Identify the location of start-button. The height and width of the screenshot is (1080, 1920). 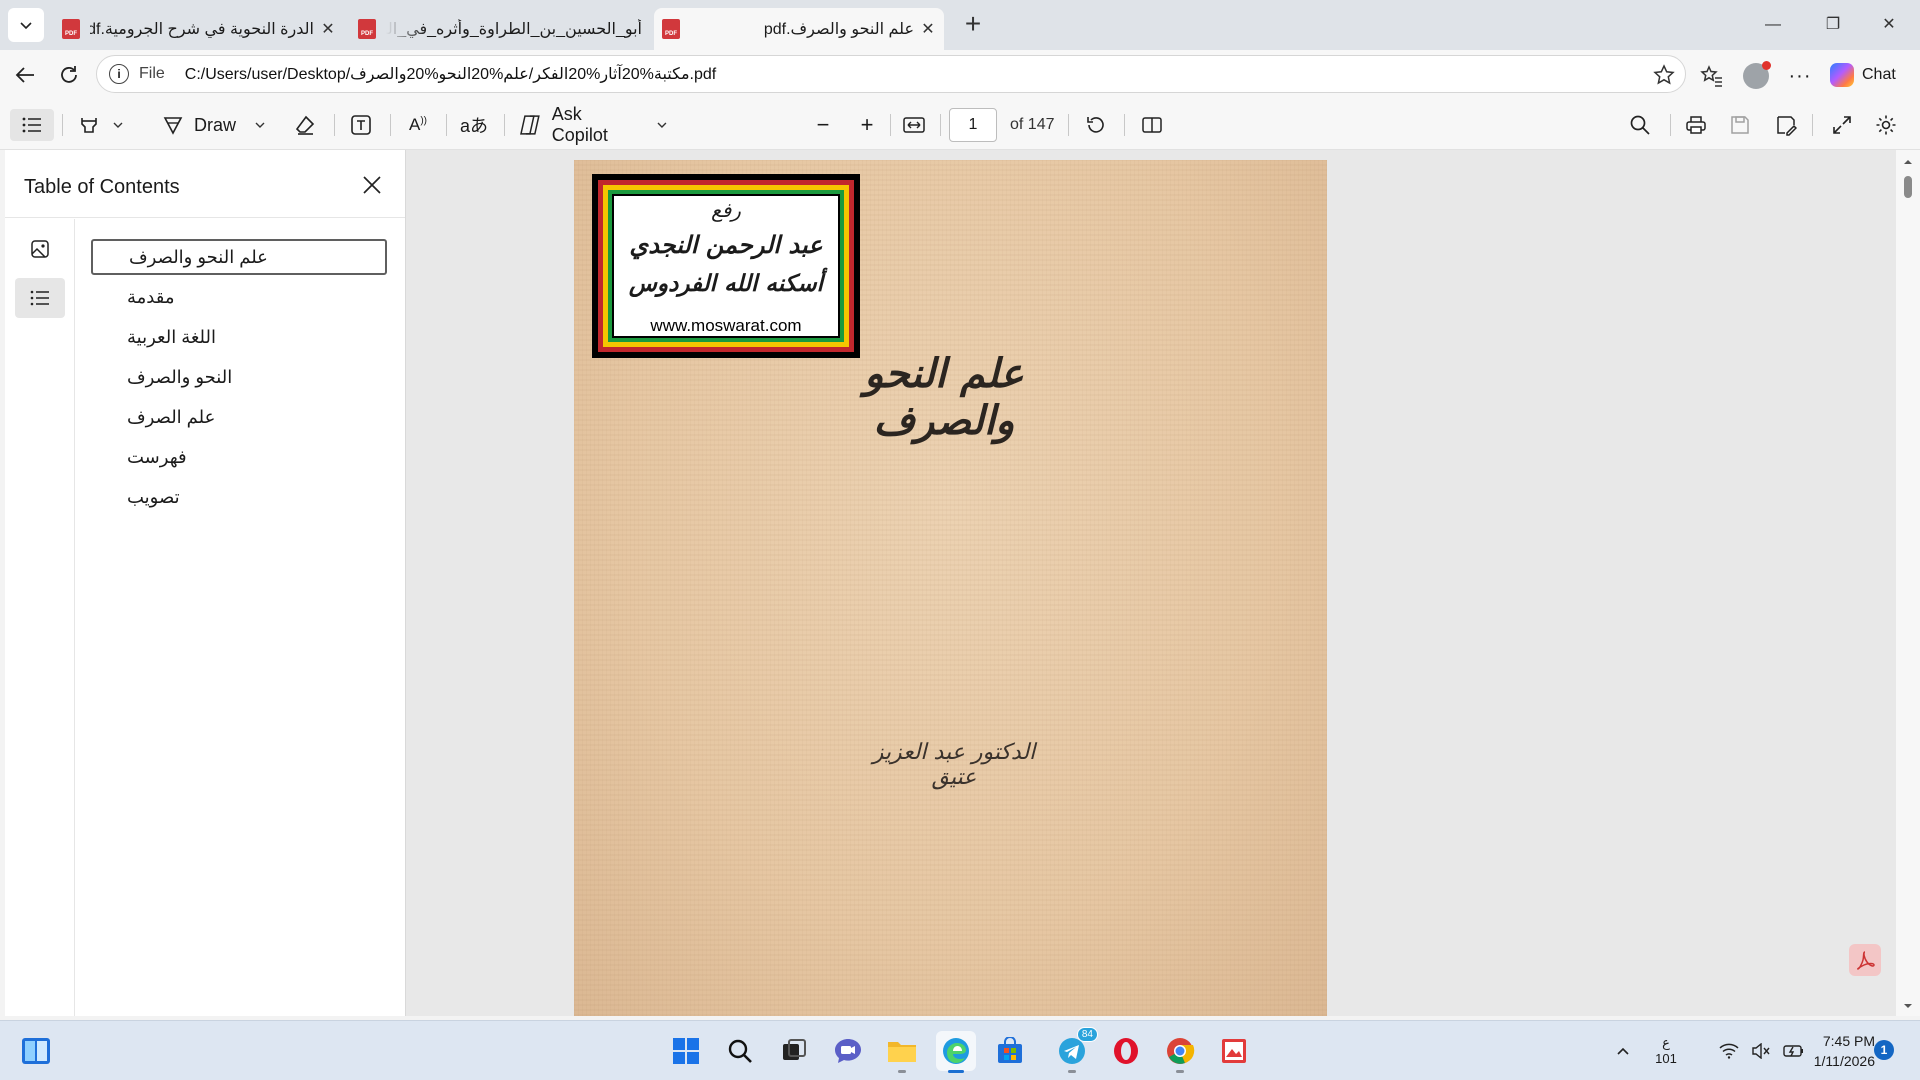
(686, 1051).